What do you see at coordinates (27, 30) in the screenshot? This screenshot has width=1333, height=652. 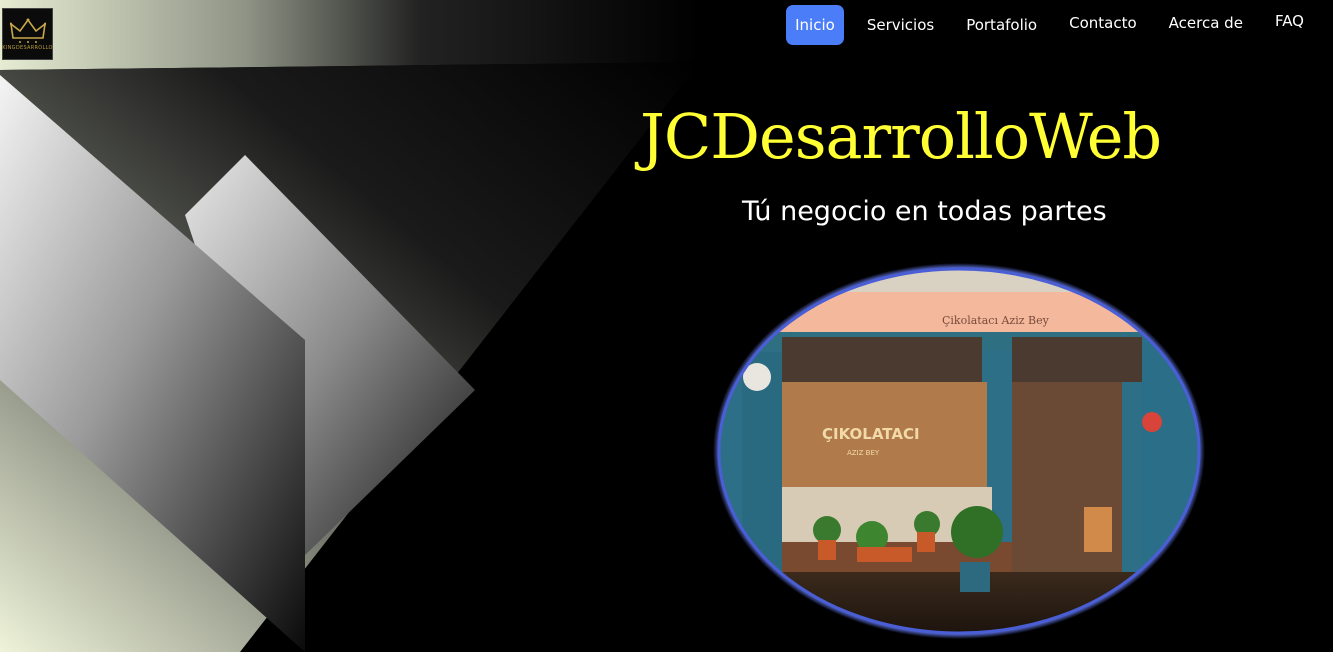 I see `crown-icon` at bounding box center [27, 30].